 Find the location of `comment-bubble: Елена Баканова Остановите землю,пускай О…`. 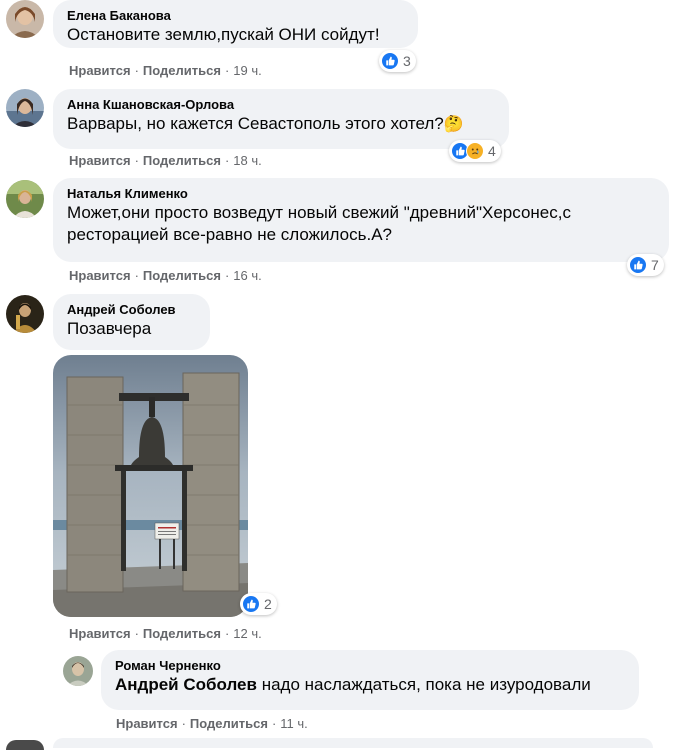

comment-bubble: Елена Баканова Остановите землю,пускай О… is located at coordinates (235, 24).